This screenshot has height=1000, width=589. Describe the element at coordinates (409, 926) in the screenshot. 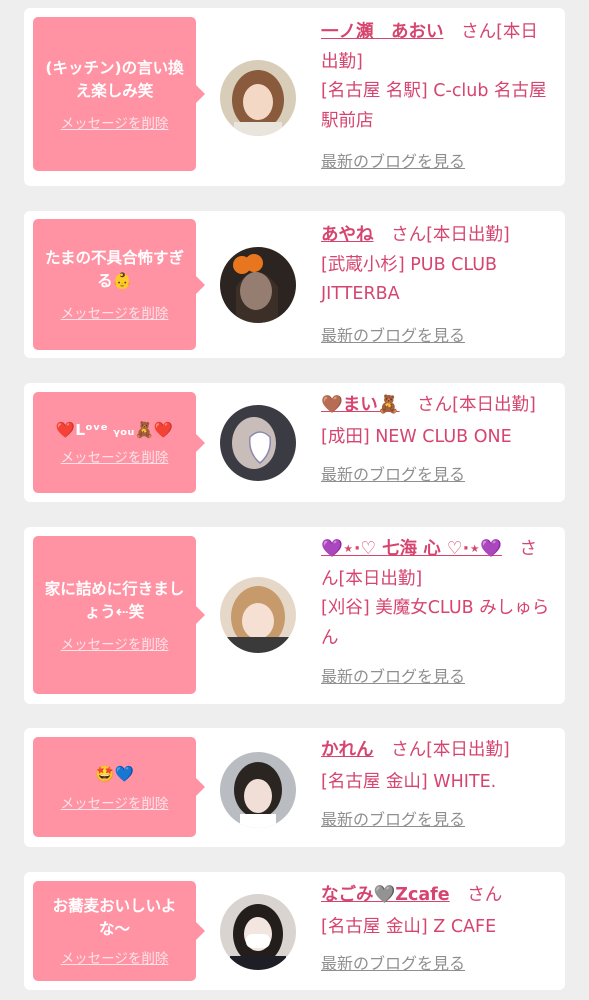

I see `shop-name: [名古屋 金山] Z CAFE` at that location.